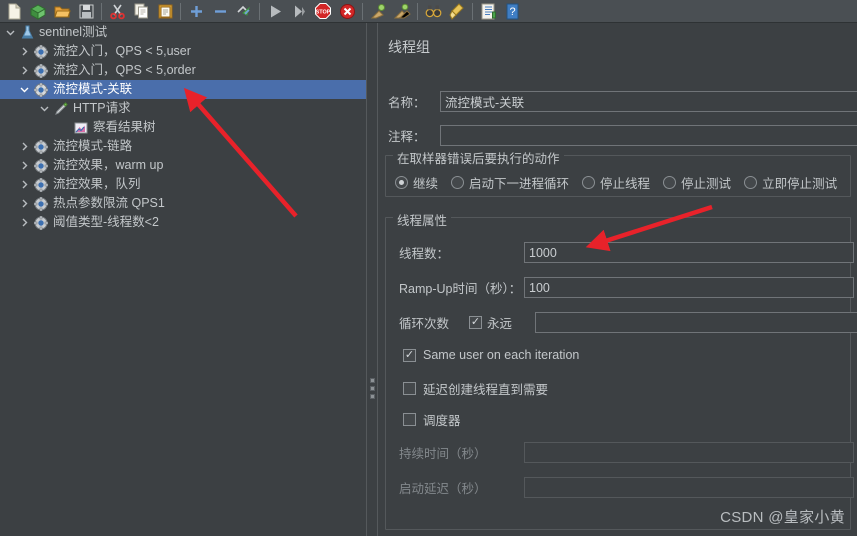 The width and height of the screenshot is (857, 536). Describe the element at coordinates (183, 32) in the screenshot. I see `tree-node-test-plan: sentinel测试` at that location.